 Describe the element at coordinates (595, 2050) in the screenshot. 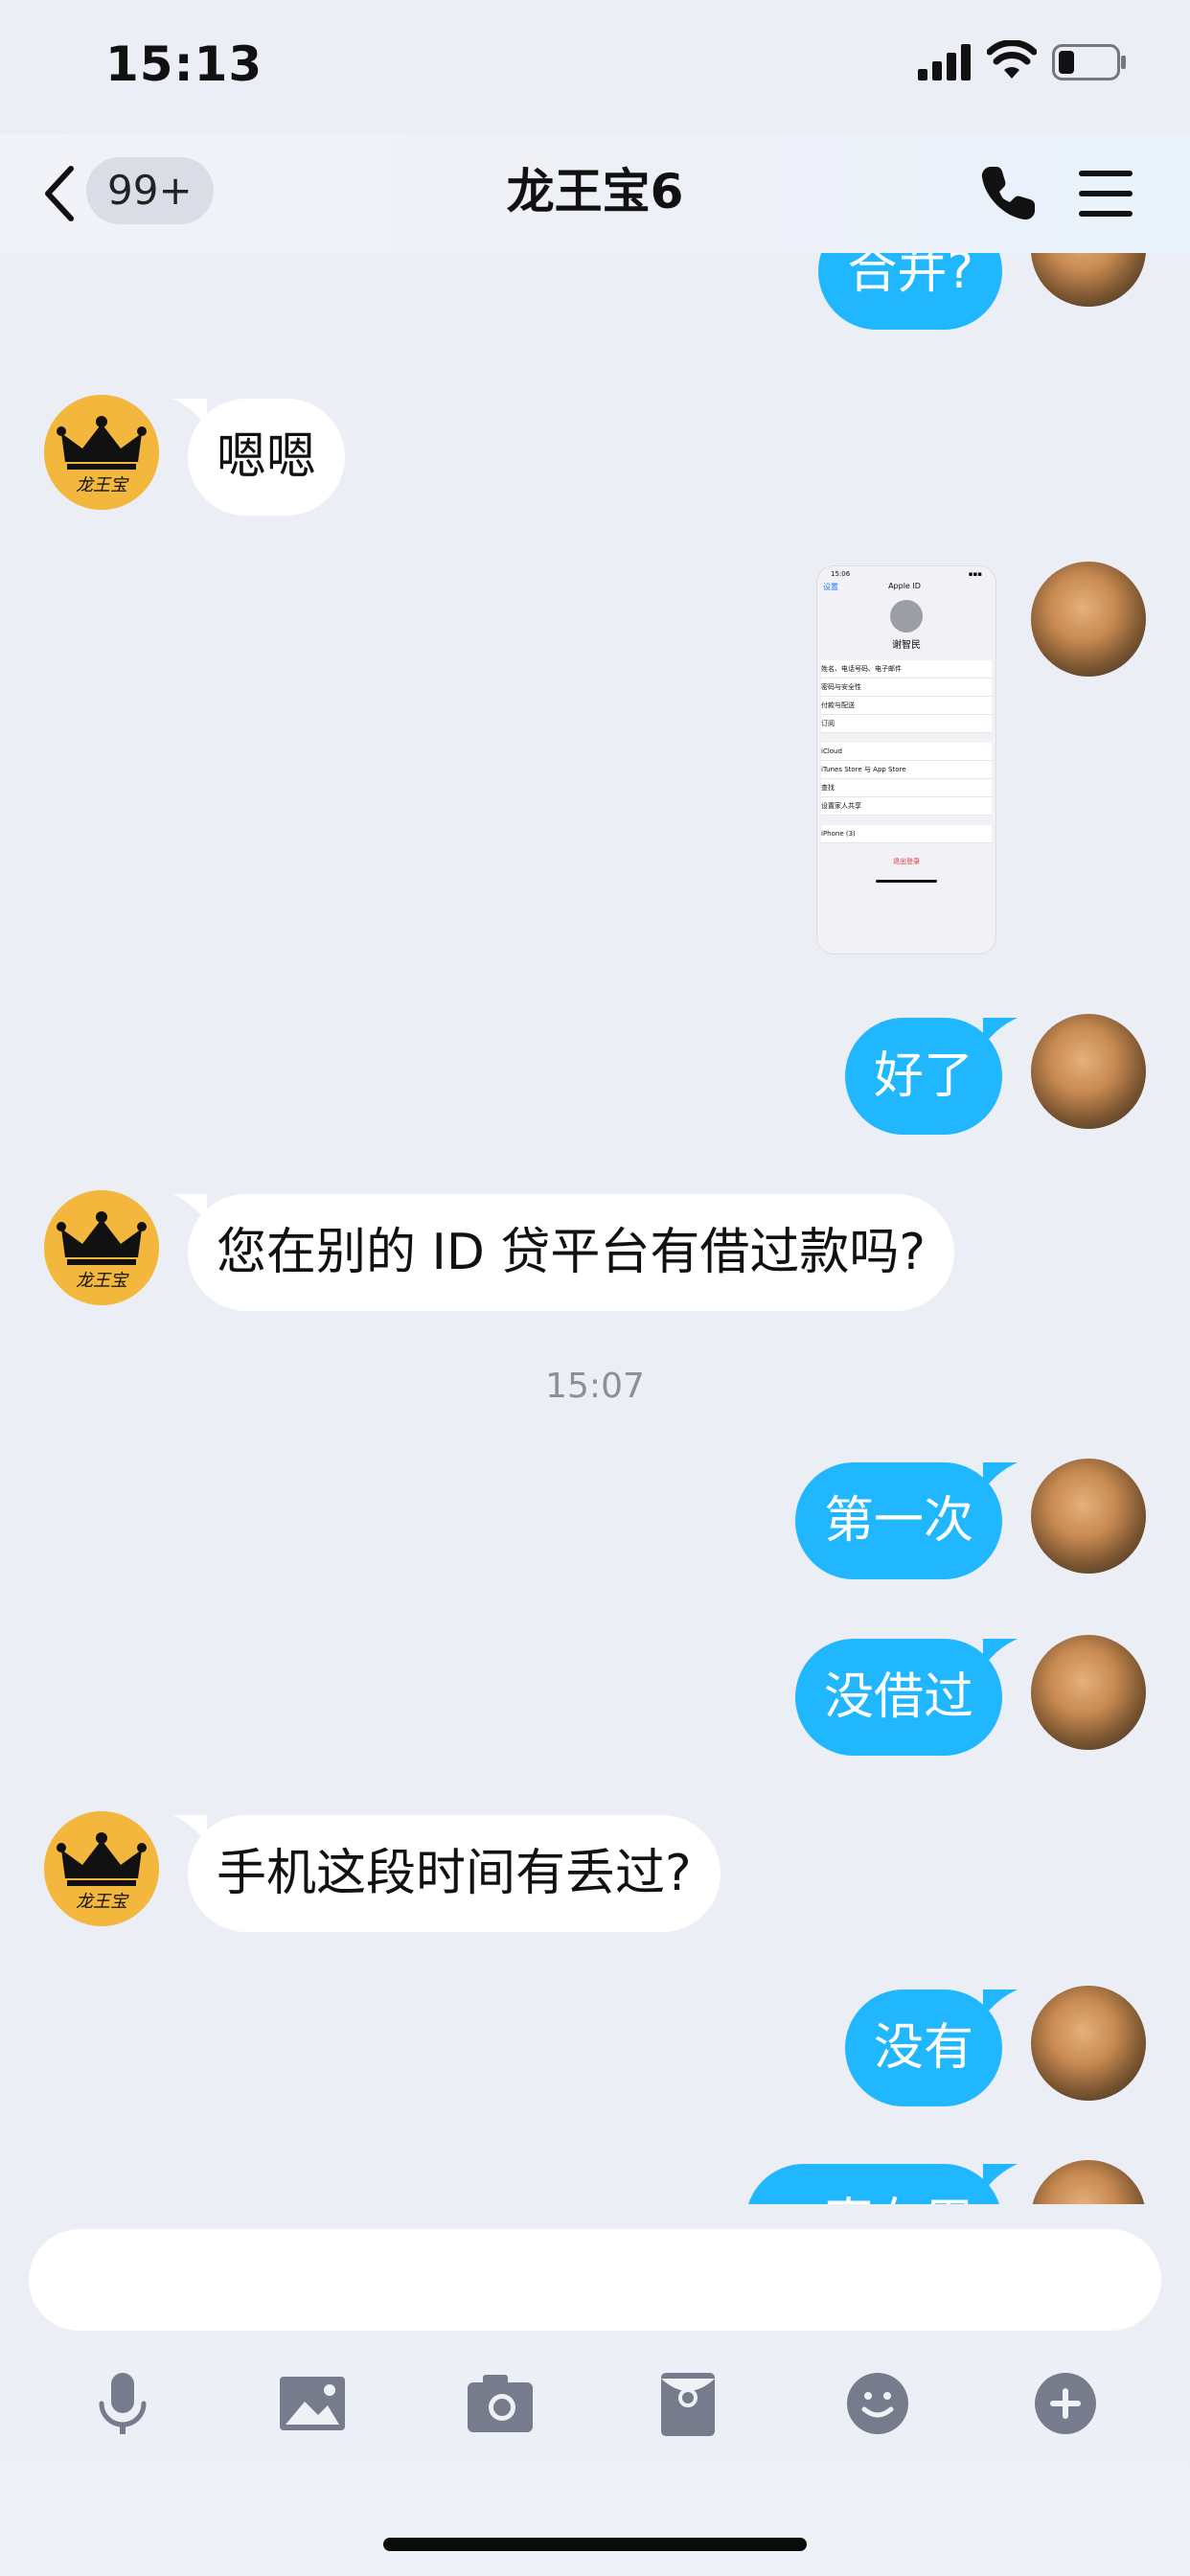

I see `message-outgoing: 没有` at that location.